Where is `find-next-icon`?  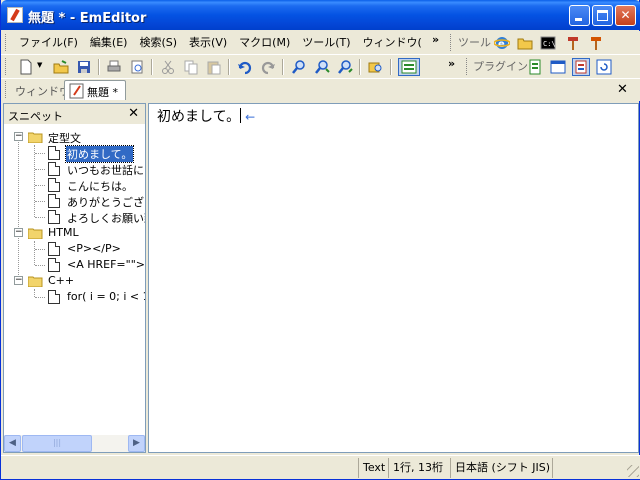
find-next-icon is located at coordinates (322, 67).